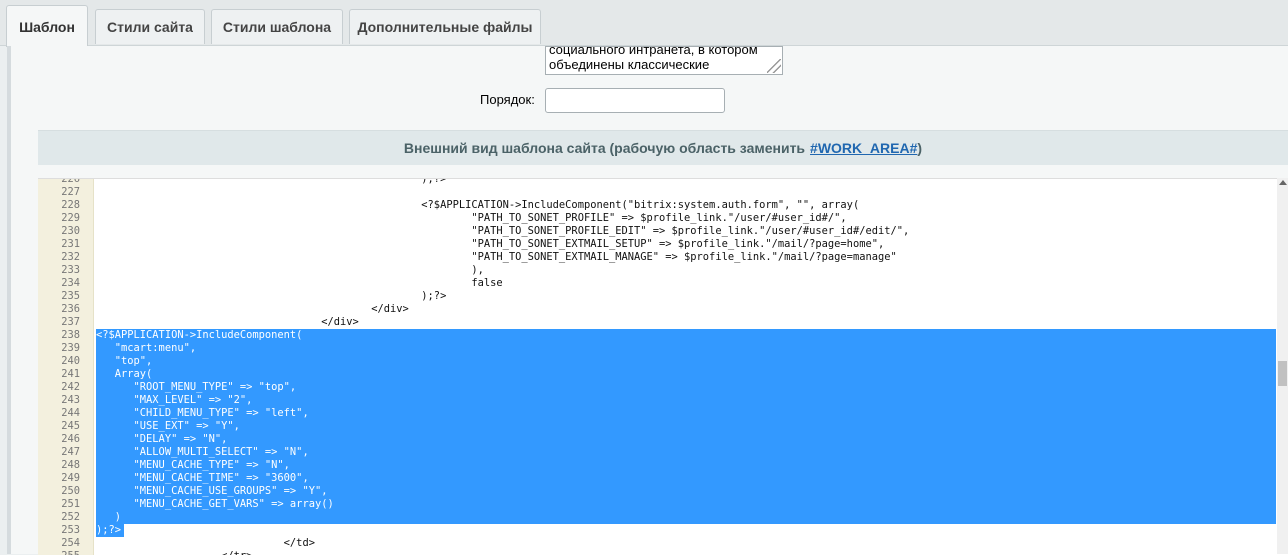 This screenshot has height=555, width=1288. I want to click on tab-site-styles-label: Стили сайта, so click(150, 27).